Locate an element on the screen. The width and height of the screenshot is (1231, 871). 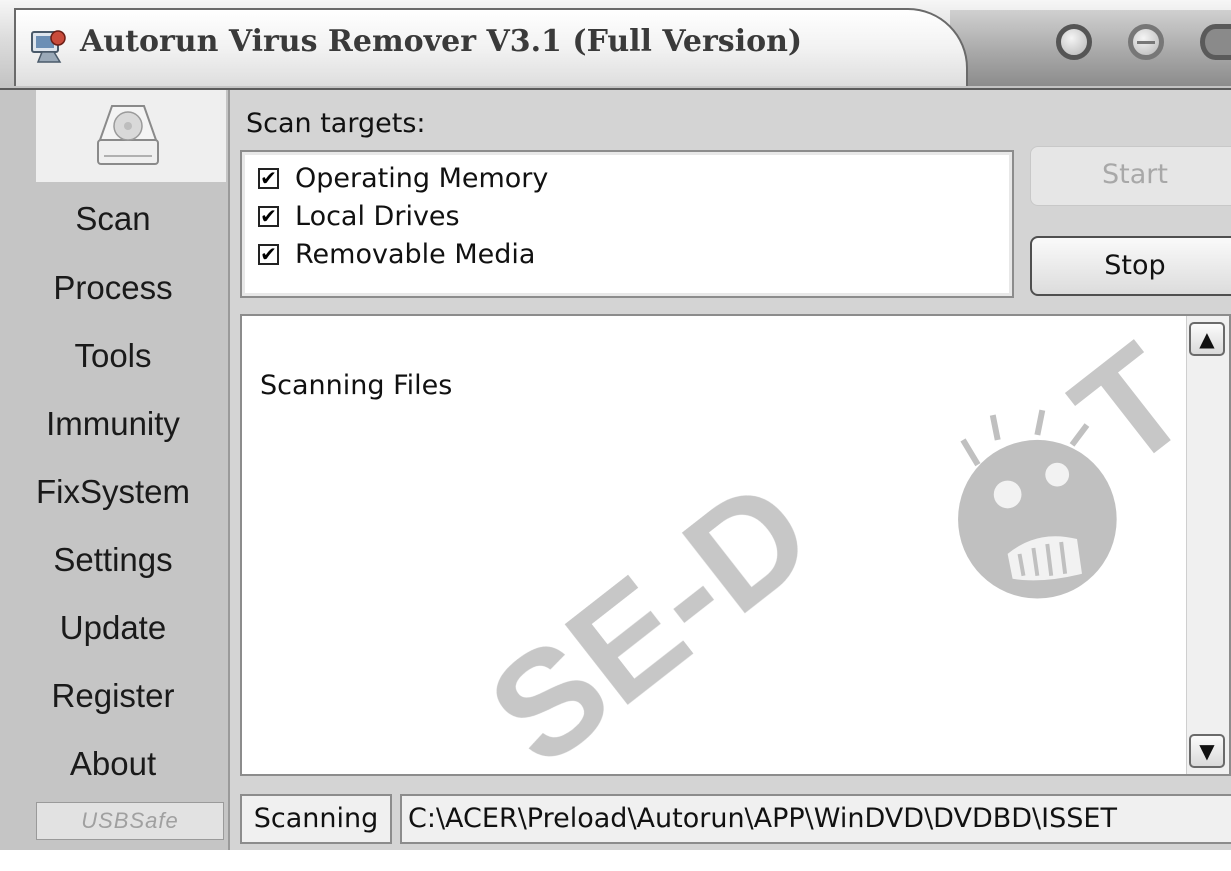
sidebar-item-tools: Tools is located at coordinates (113, 356).